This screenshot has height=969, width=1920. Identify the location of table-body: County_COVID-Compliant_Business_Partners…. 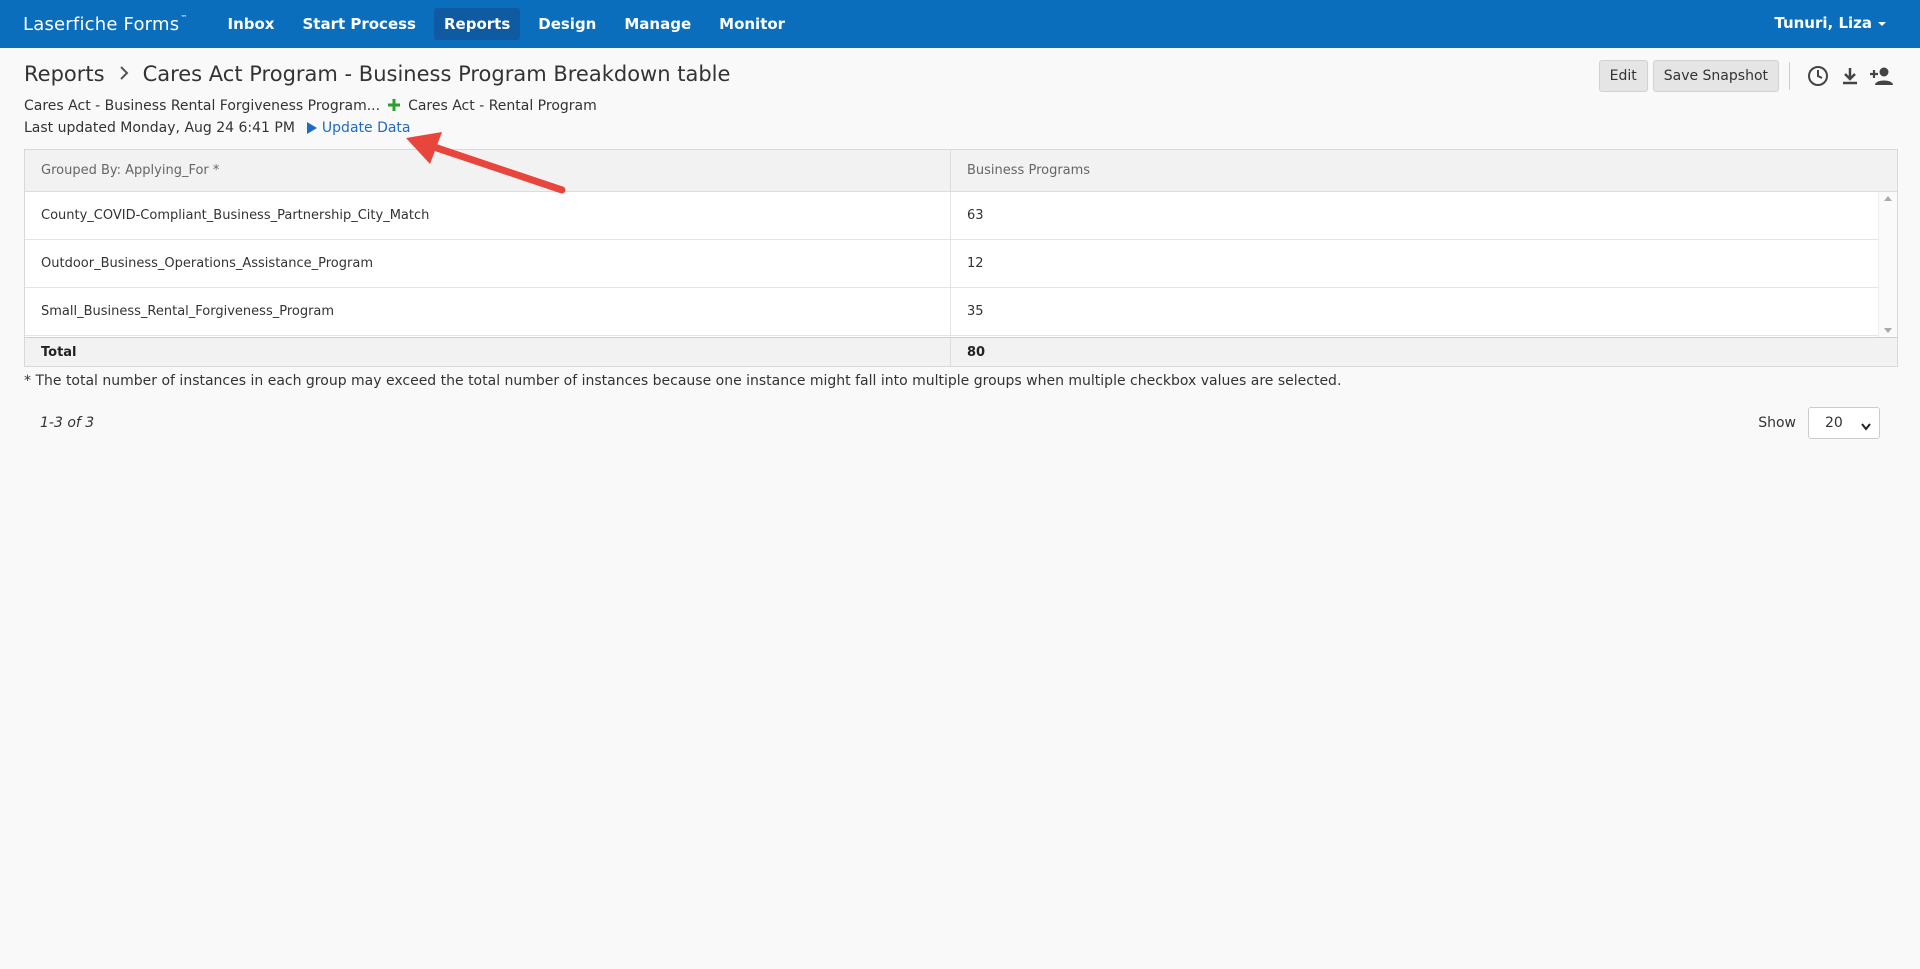
(961, 264).